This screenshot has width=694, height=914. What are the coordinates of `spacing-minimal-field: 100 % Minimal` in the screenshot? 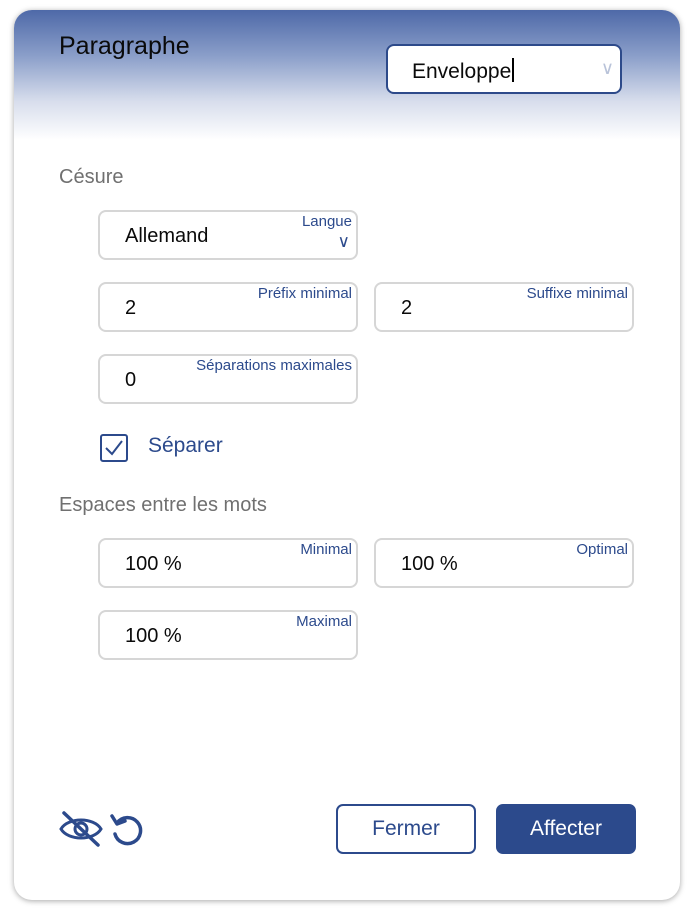 It's located at (228, 563).